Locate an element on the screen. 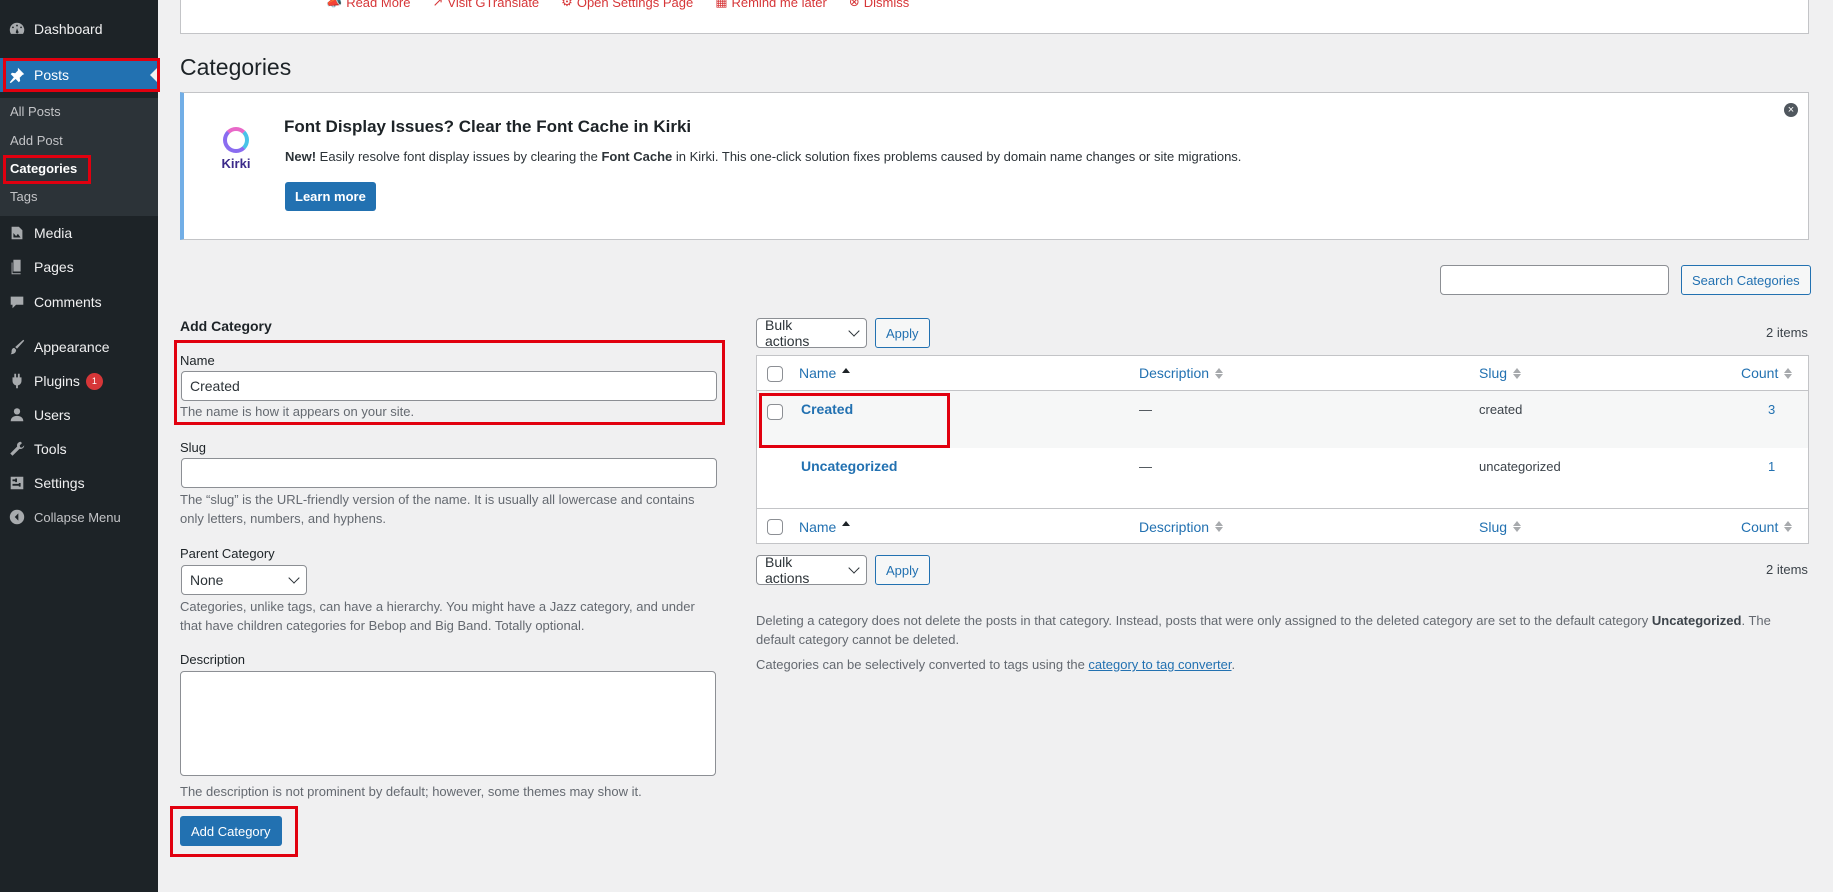 Image resolution: width=1833 pixels, height=892 pixels. menu-posts-label: Posts is located at coordinates (52, 75).